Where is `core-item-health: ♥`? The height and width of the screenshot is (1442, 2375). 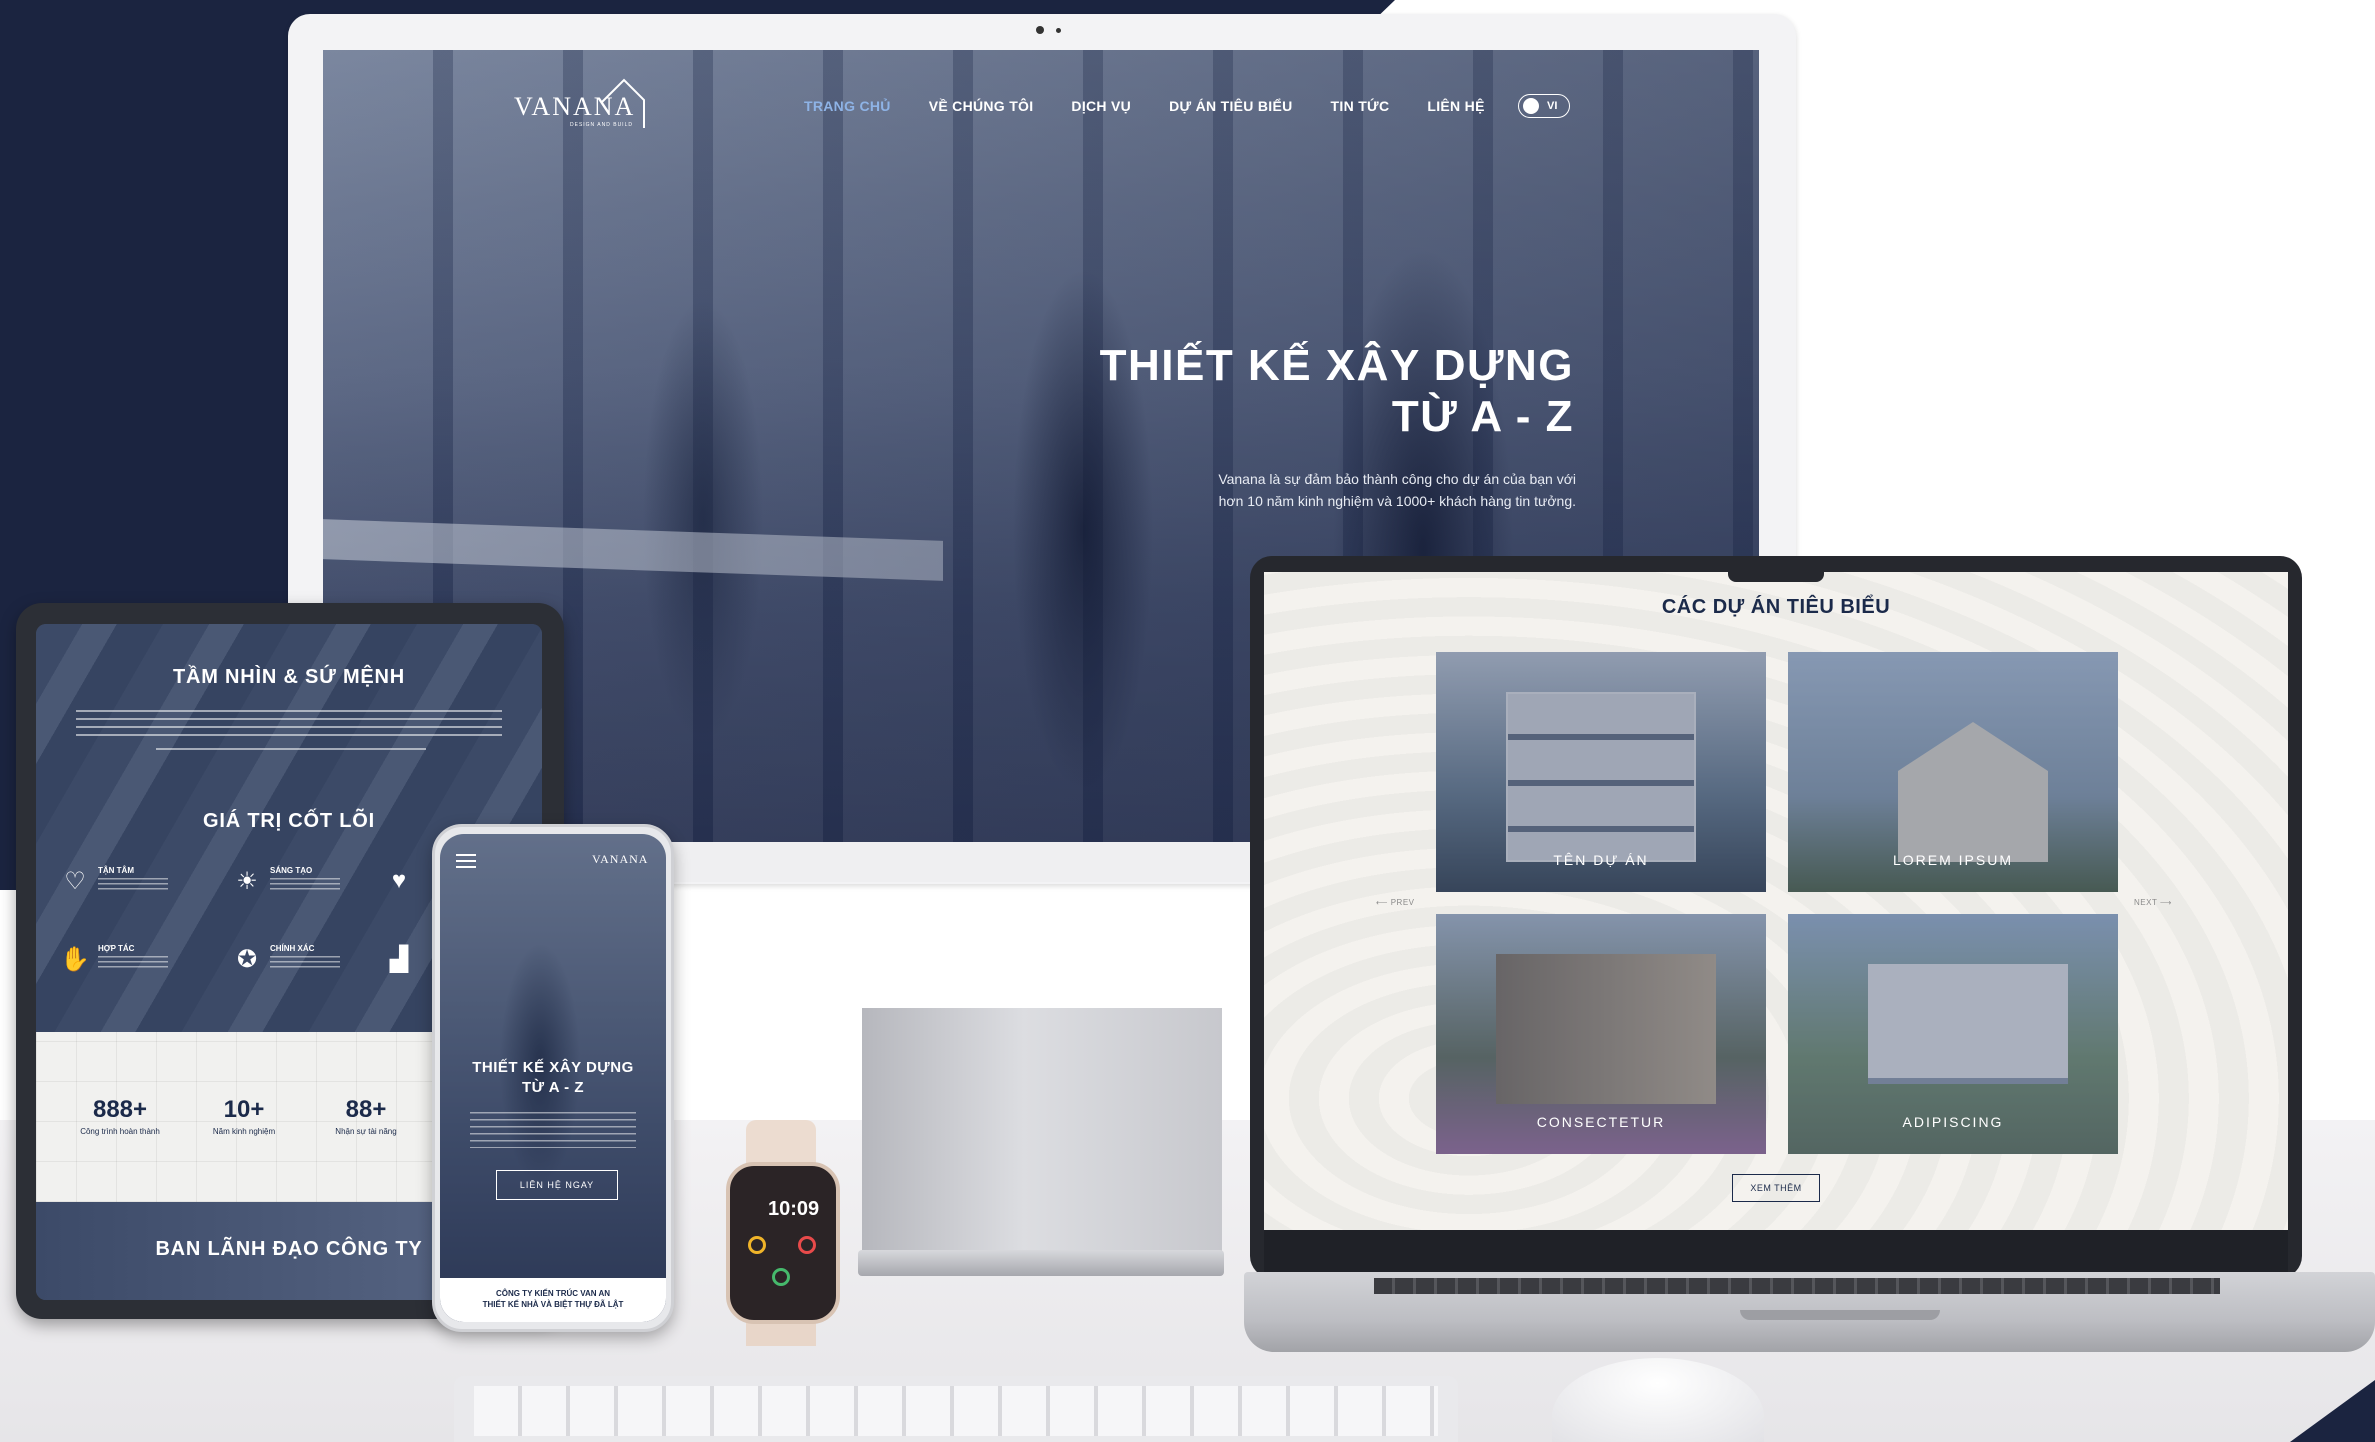
core-item-health: ♥ is located at coordinates (399, 881).